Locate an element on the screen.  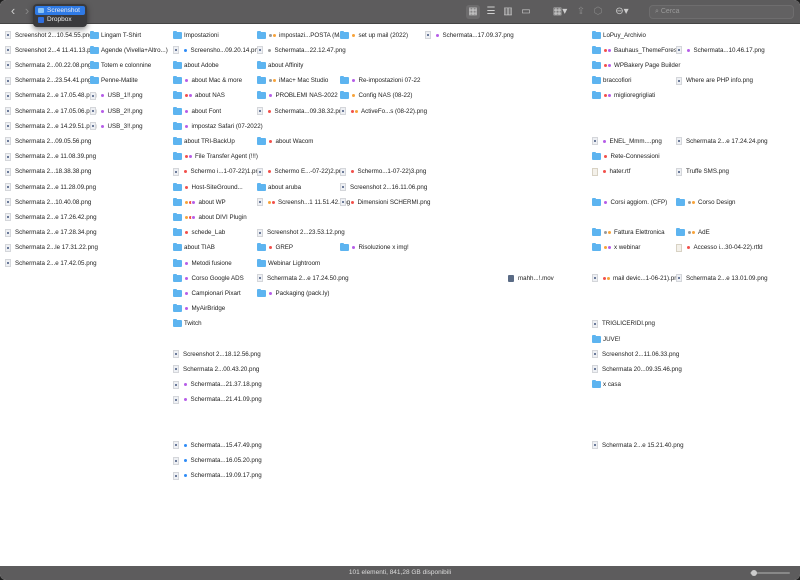
file-item: Schermata 2...23.54.41.png is located at coordinates (48, 81).